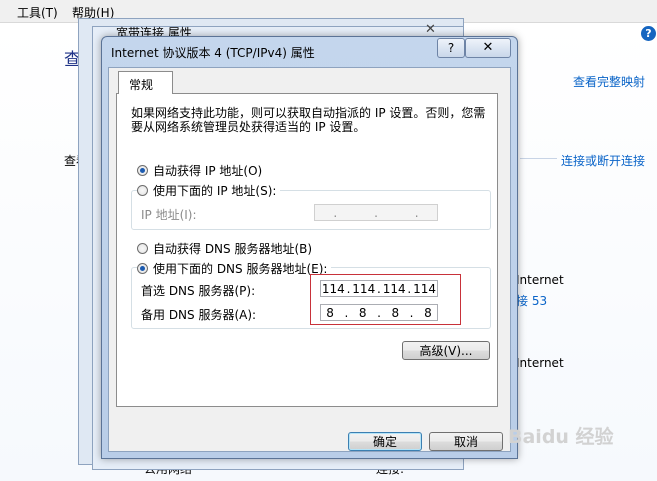  What do you see at coordinates (141, 85) in the screenshot?
I see `tab-general-label: 常规` at bounding box center [141, 85].